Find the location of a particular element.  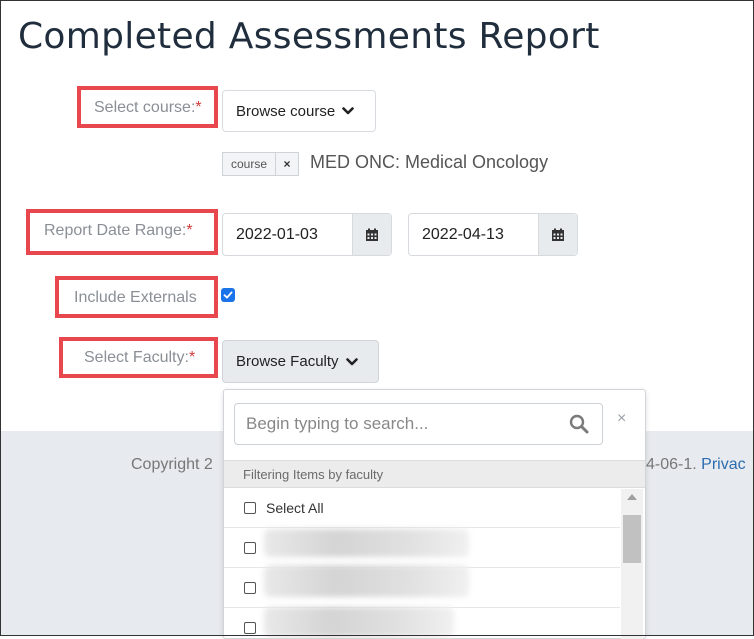

checkmark-icon is located at coordinates (228, 295).